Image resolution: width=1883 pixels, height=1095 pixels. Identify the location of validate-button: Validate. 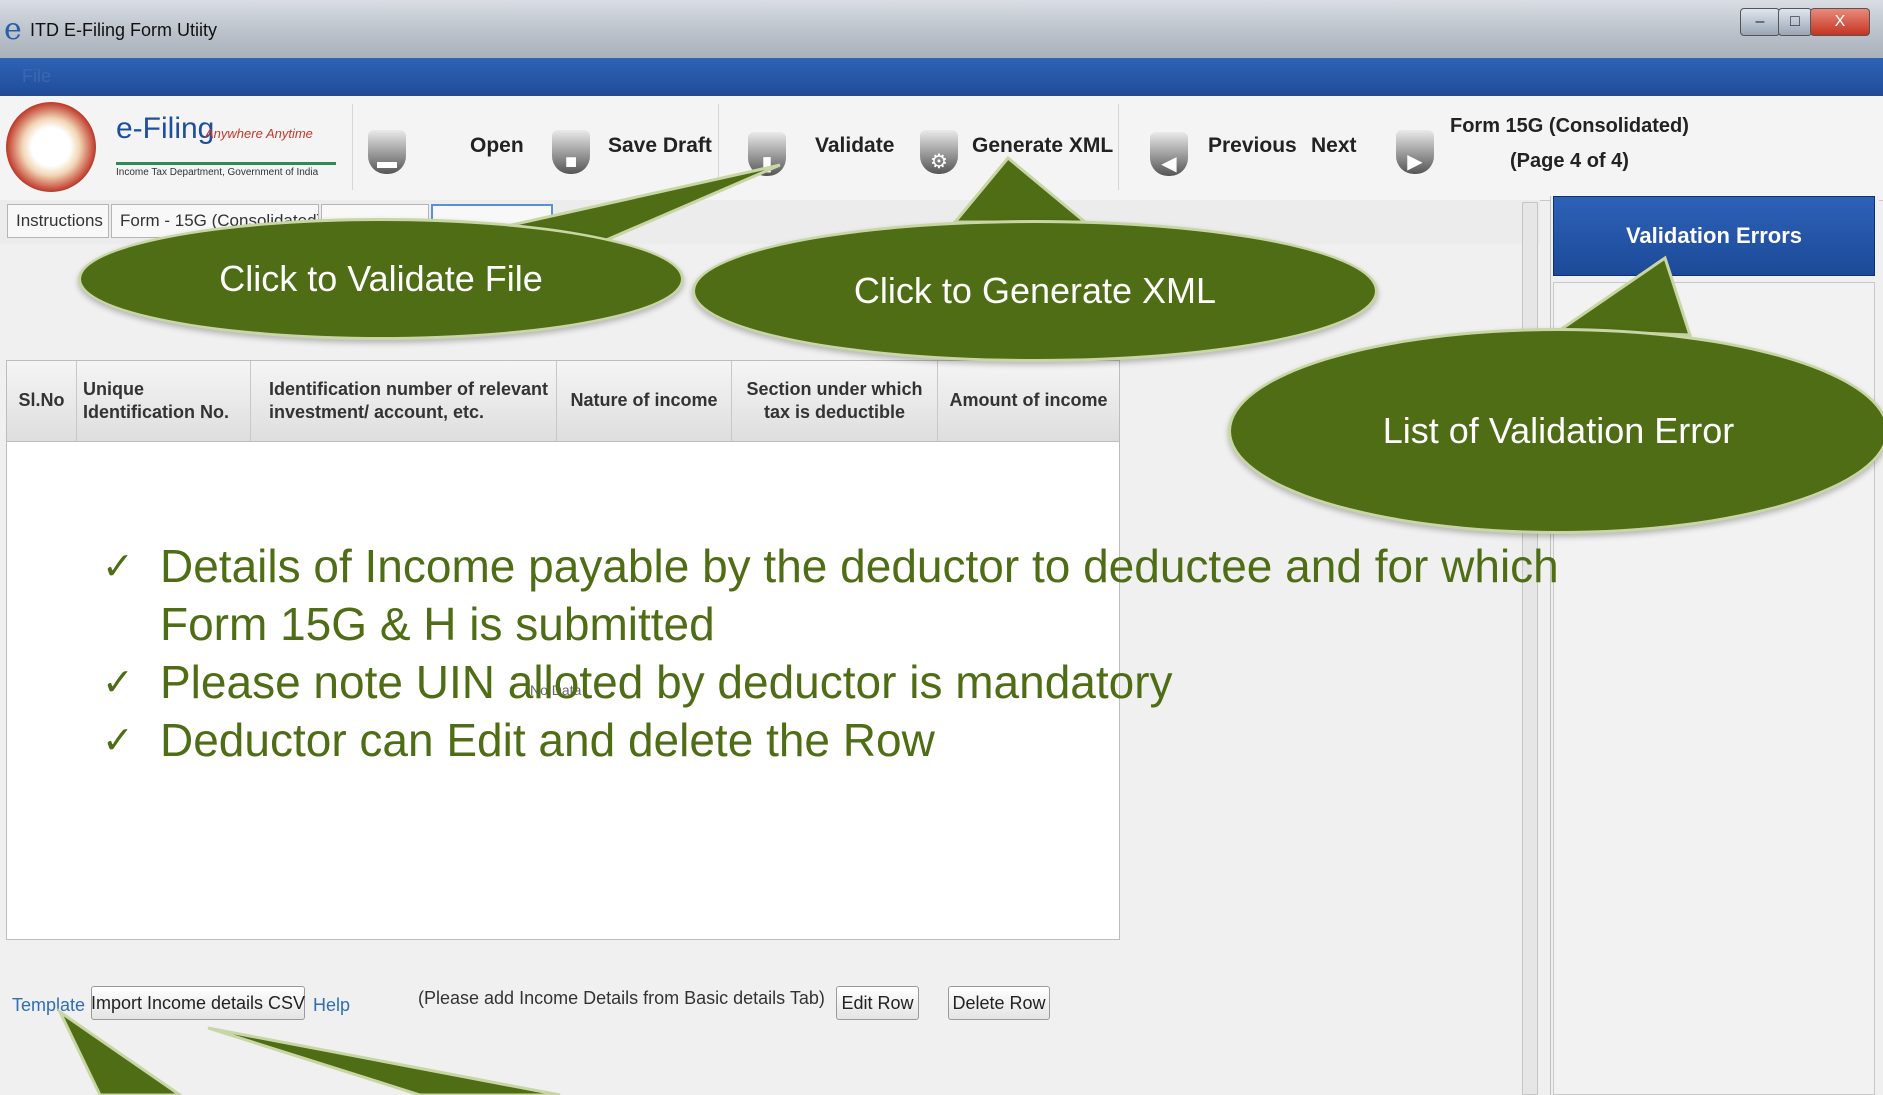
(854, 146).